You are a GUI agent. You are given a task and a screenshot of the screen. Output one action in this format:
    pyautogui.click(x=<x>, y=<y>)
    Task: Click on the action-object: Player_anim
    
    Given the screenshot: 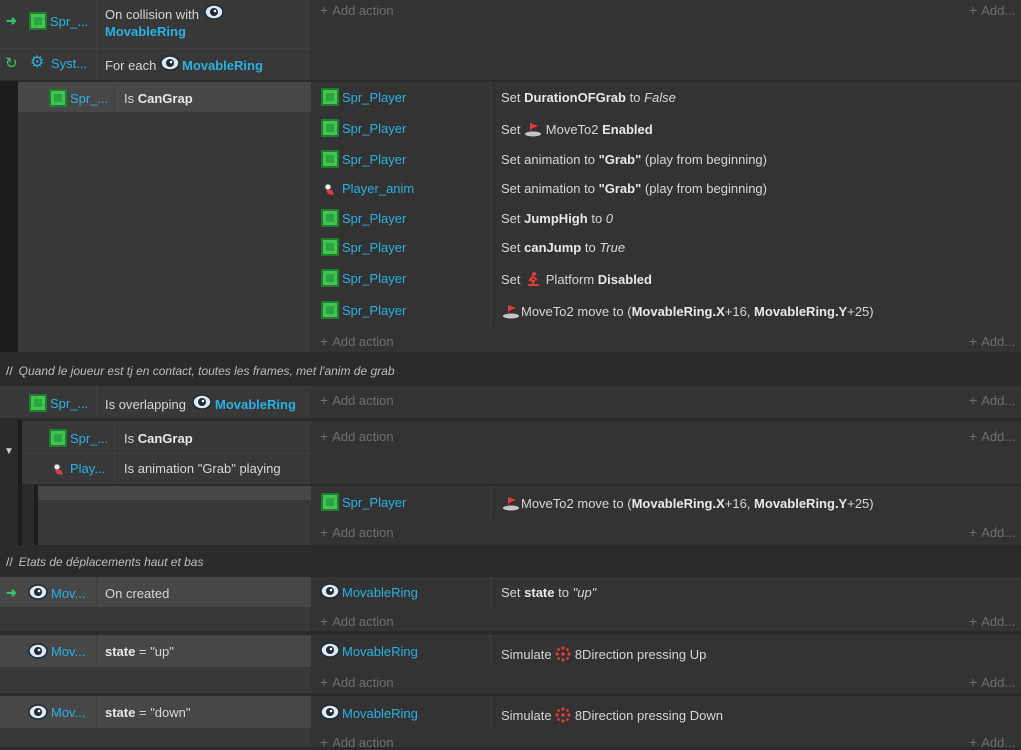 What is the action you would take?
    pyautogui.click(x=378, y=189)
    